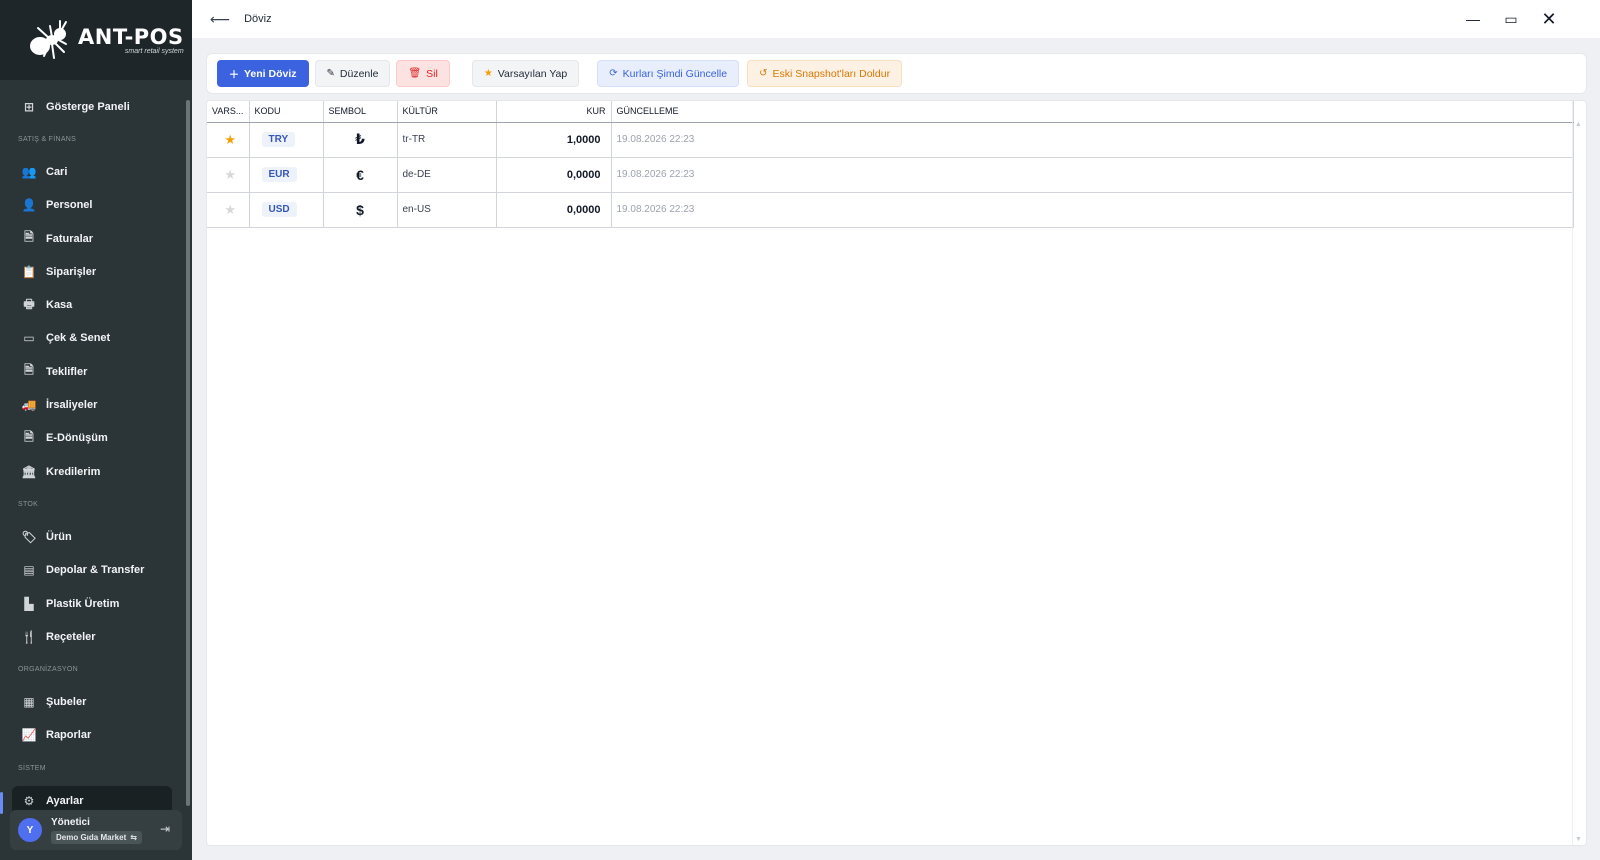 This screenshot has height=860, width=1600. Describe the element at coordinates (28, 504) in the screenshot. I see `sidebar-section-label: STOK` at that location.